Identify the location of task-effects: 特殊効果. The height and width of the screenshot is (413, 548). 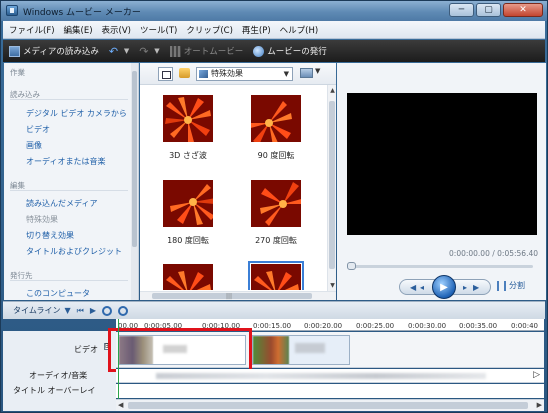
(42, 219).